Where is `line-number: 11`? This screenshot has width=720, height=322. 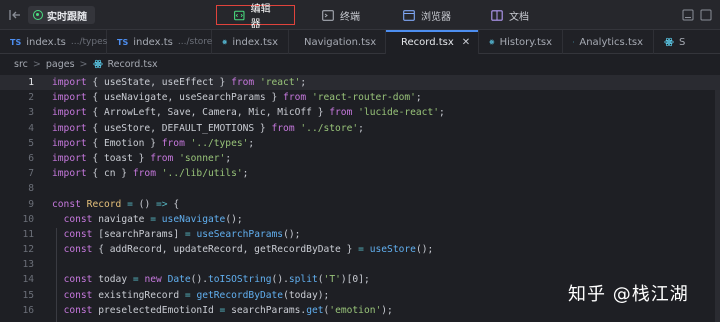
line-number: 11 is located at coordinates (28, 234).